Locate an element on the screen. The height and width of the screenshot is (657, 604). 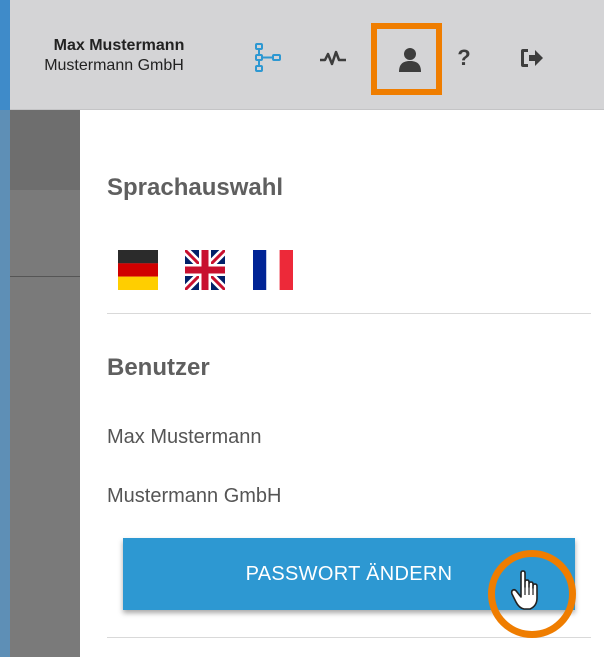
flag-french-icon is located at coordinates (273, 270).